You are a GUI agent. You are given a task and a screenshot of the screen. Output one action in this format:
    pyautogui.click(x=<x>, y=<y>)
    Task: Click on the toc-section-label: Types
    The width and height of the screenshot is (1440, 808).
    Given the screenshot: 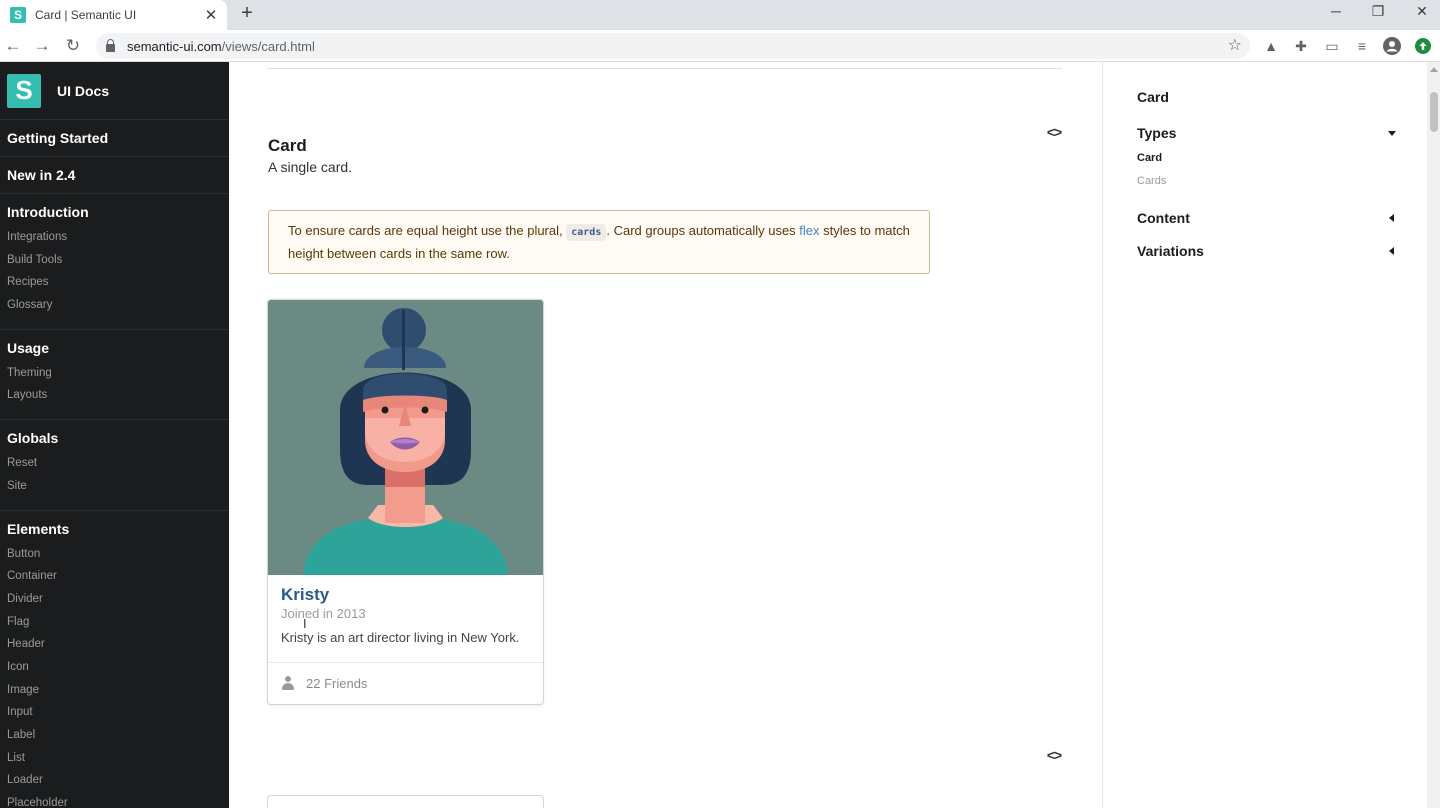 What is the action you would take?
    pyautogui.click(x=1157, y=133)
    